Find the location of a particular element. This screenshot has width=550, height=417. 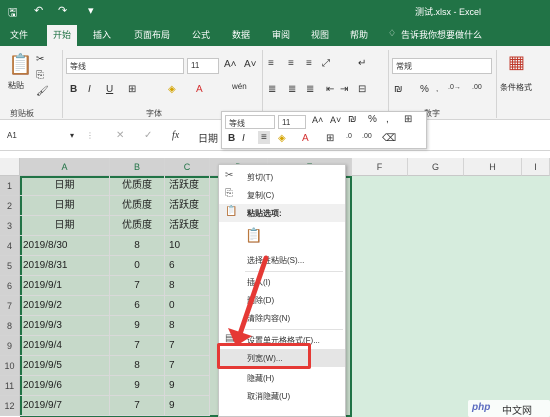

col-header-a: A is located at coordinates (65, 167).